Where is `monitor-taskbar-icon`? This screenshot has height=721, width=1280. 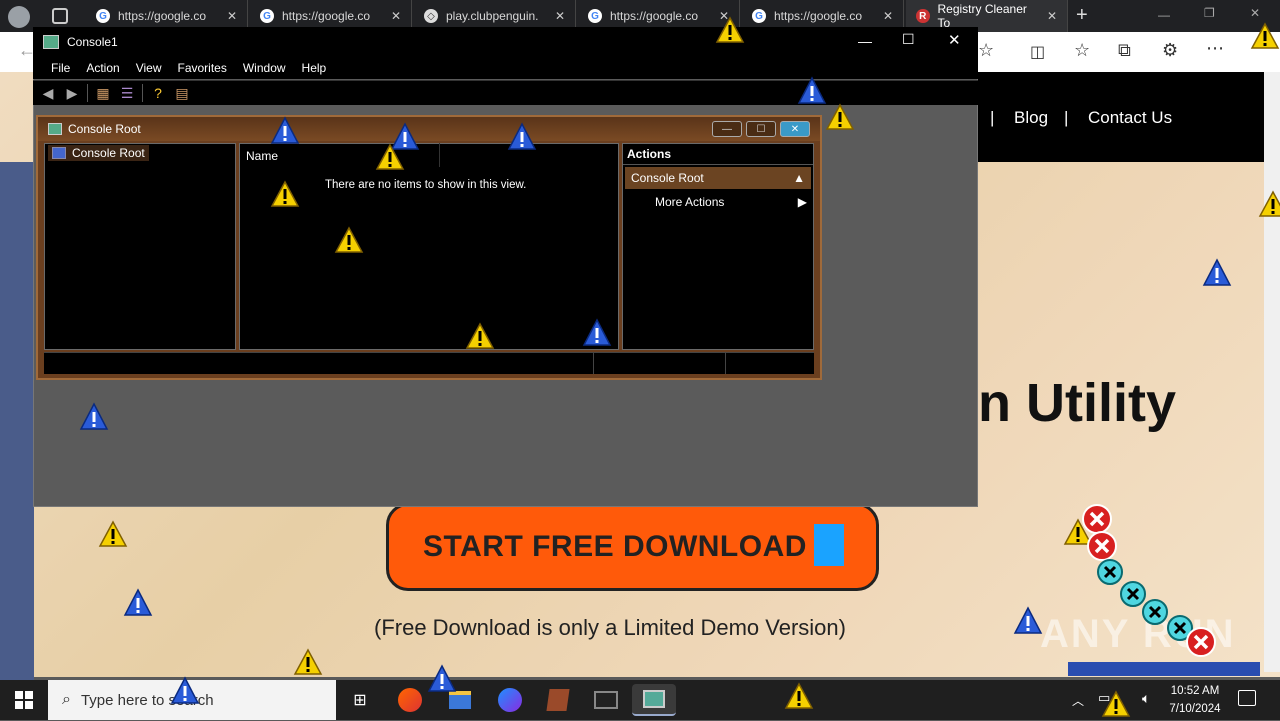
monitor-taskbar-icon is located at coordinates (606, 700).